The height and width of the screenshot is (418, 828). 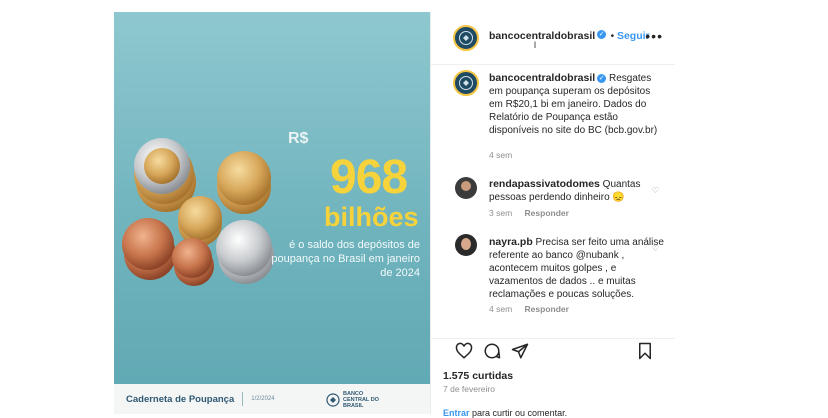 What do you see at coordinates (371, 217) in the screenshot?
I see `amount-unit: bilhões` at bounding box center [371, 217].